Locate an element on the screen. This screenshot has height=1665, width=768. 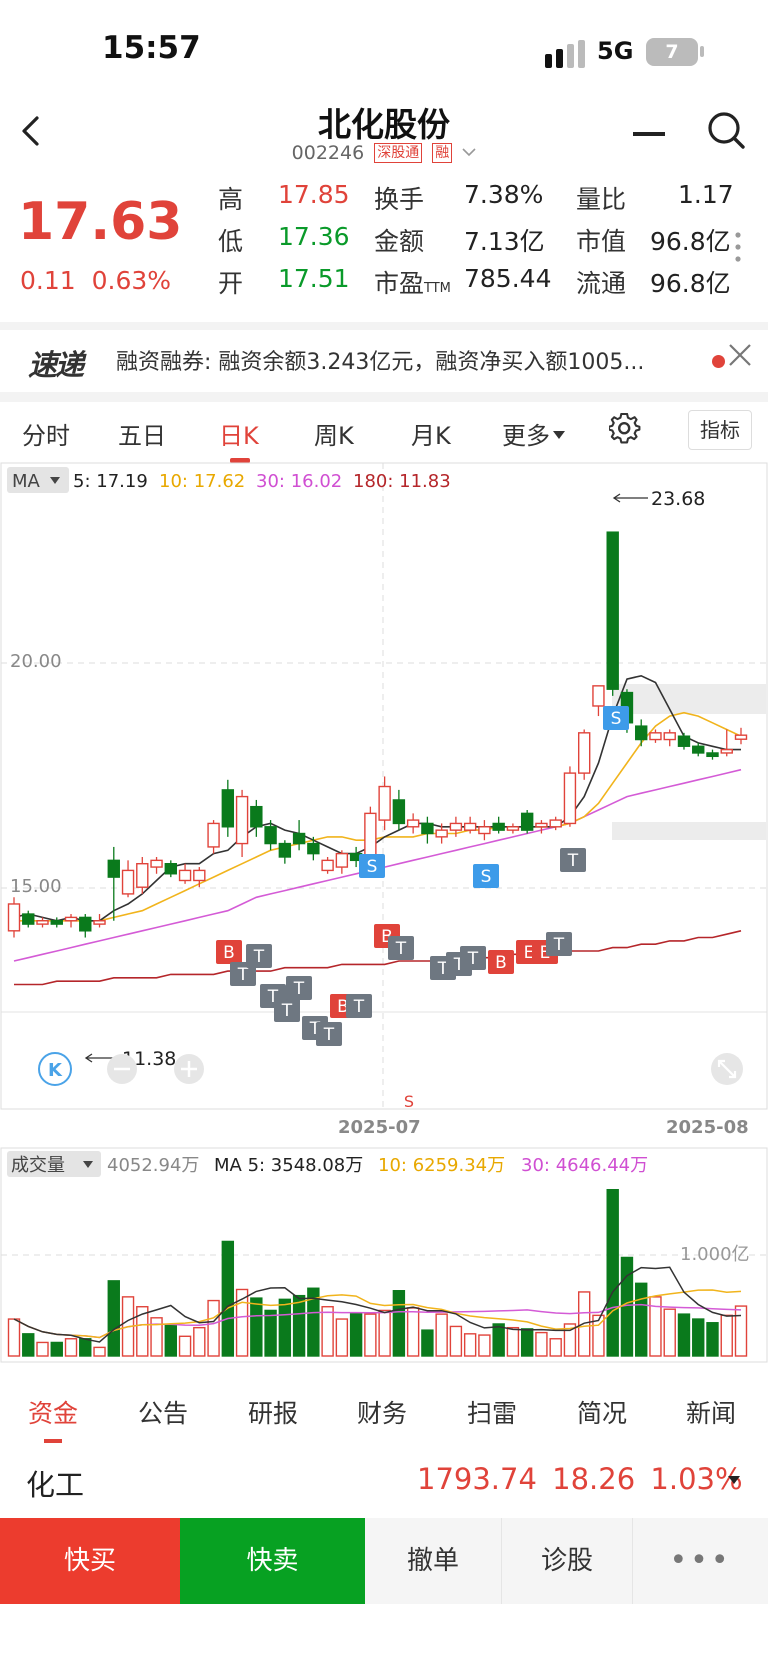
info-tabs: 资金 公告 研报 财务 扫雷 简况 新闻 is located at coordinates (384, 1410).